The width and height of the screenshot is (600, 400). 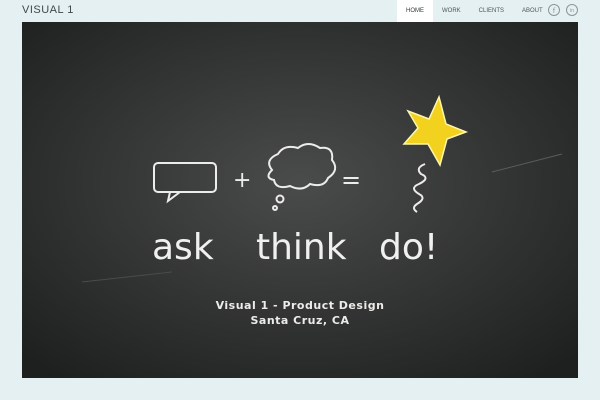 What do you see at coordinates (351, 180) in the screenshot?
I see `equals-symbol: =` at bounding box center [351, 180].